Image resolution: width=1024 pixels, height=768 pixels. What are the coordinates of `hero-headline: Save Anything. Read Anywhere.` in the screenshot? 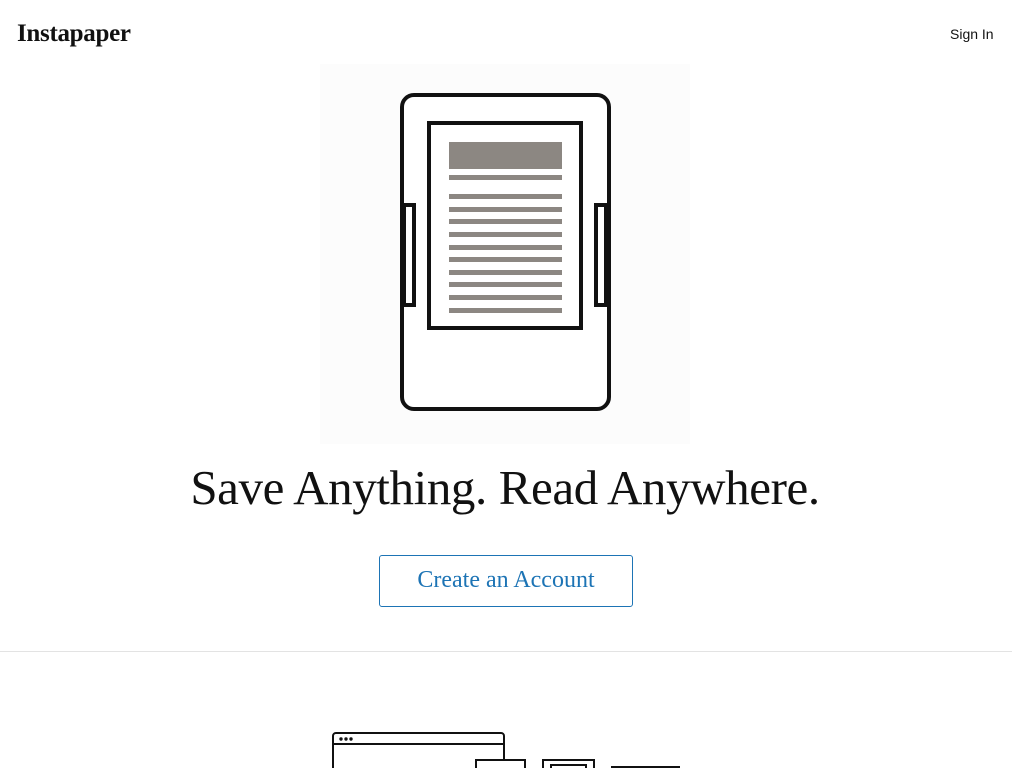 It's located at (505, 487).